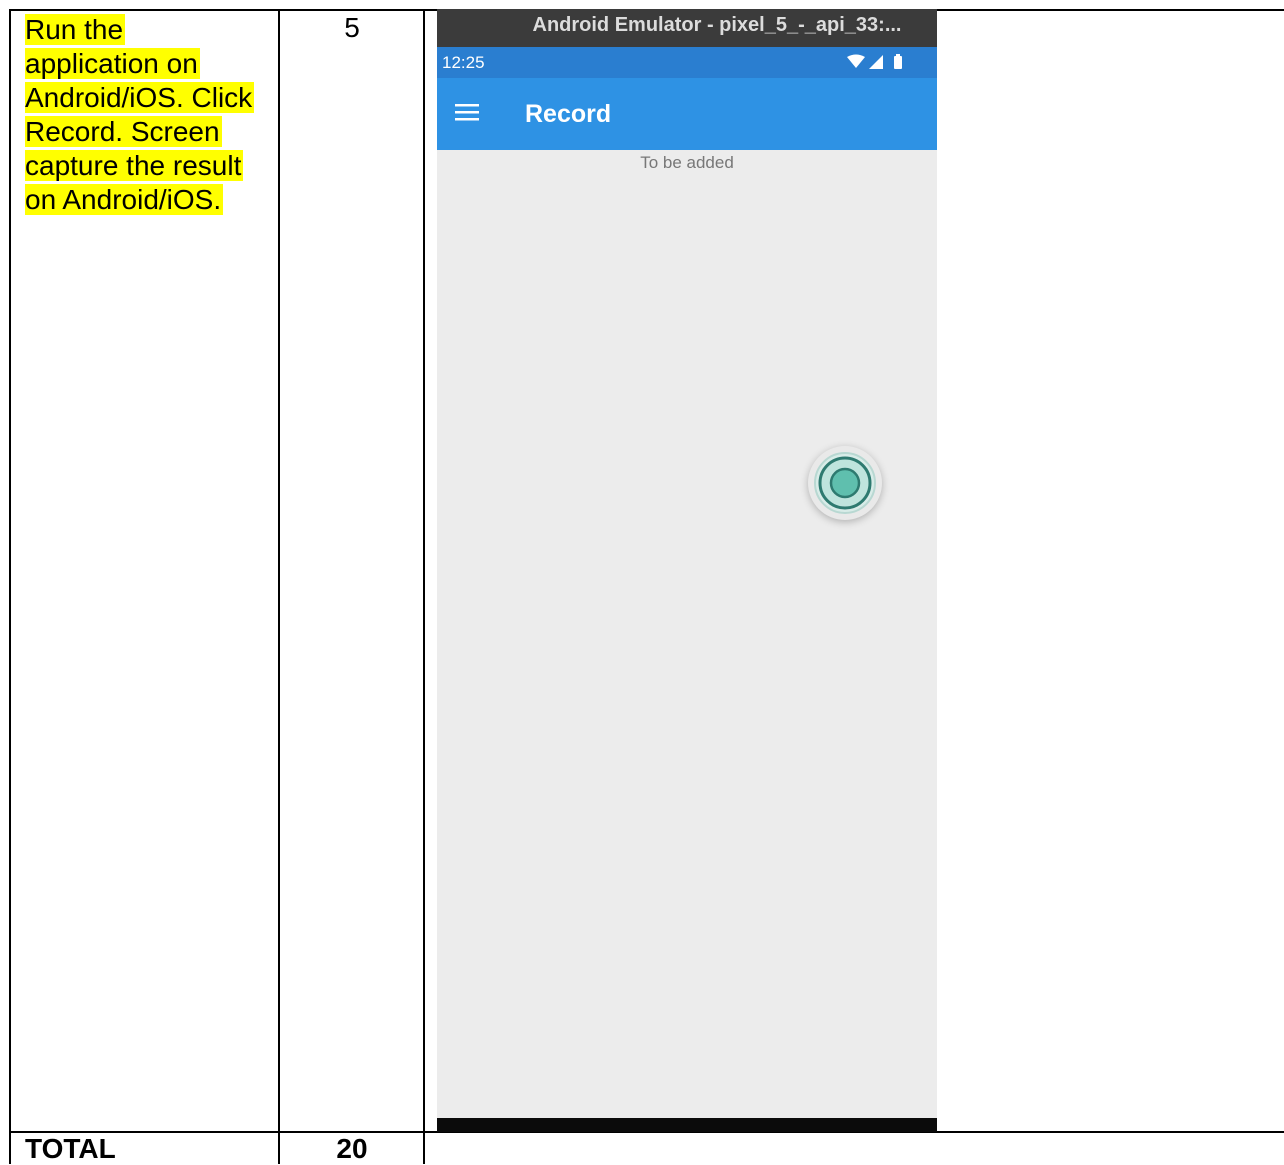 Image resolution: width=1284 pixels, height=1165 pixels. I want to click on appbar-title: Record, so click(568, 114).